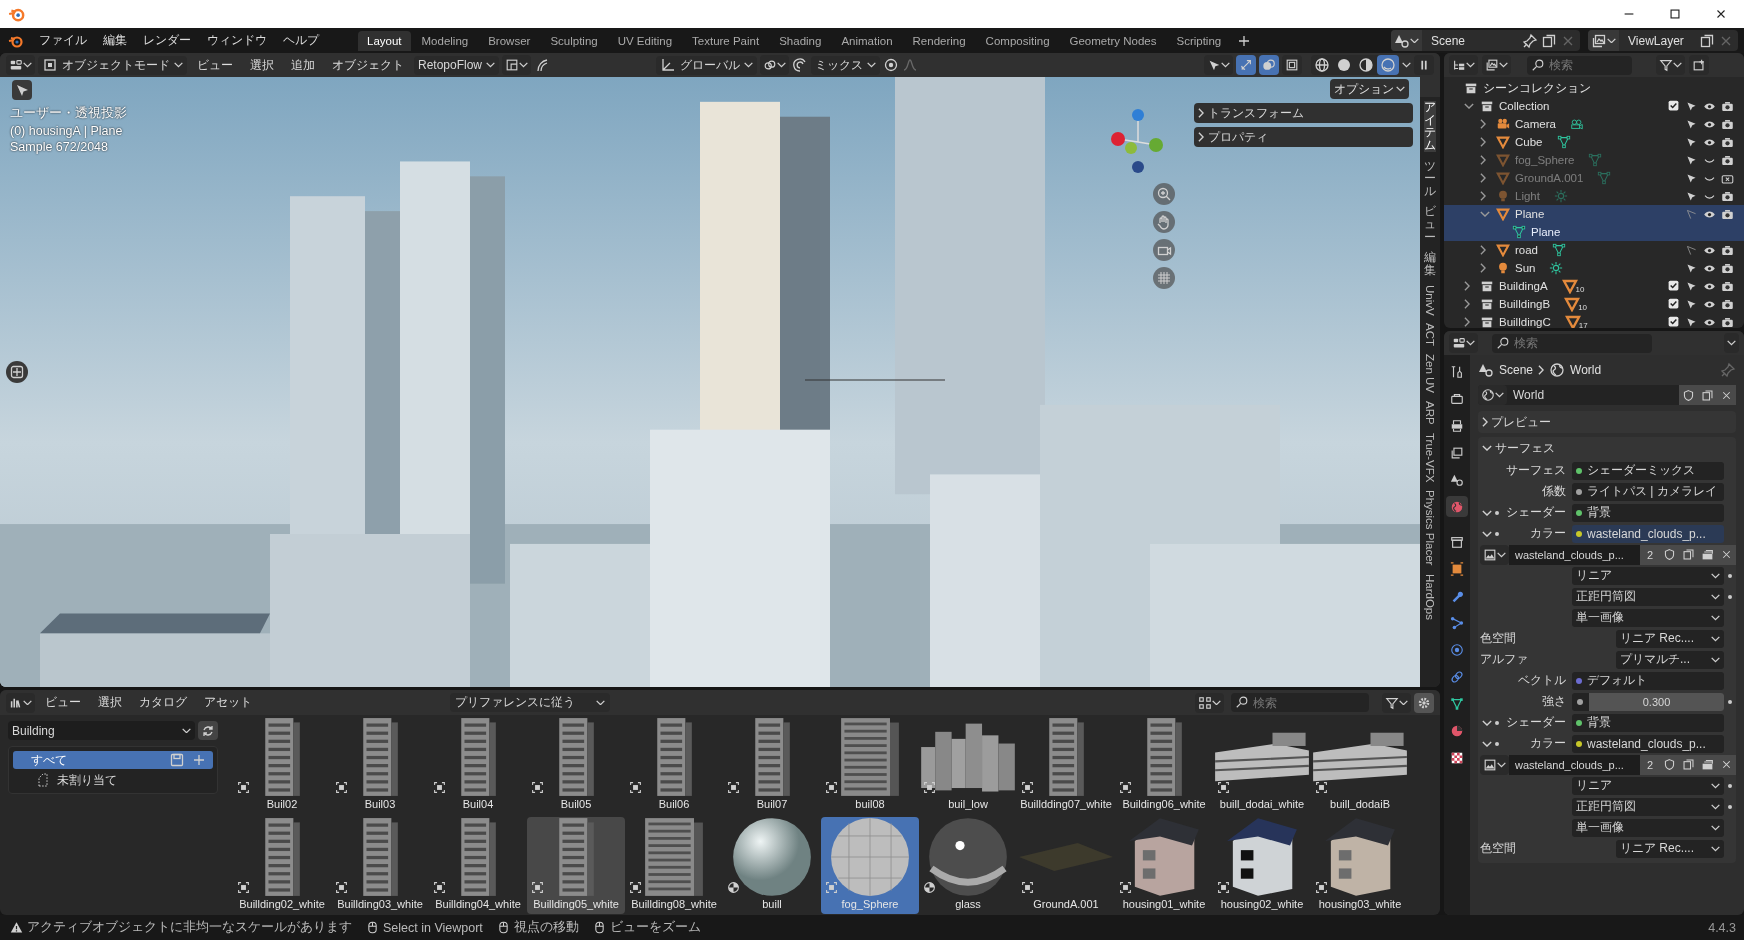 The width and height of the screenshot is (1744, 940). I want to click on dropdown: リニア, so click(1648, 575).